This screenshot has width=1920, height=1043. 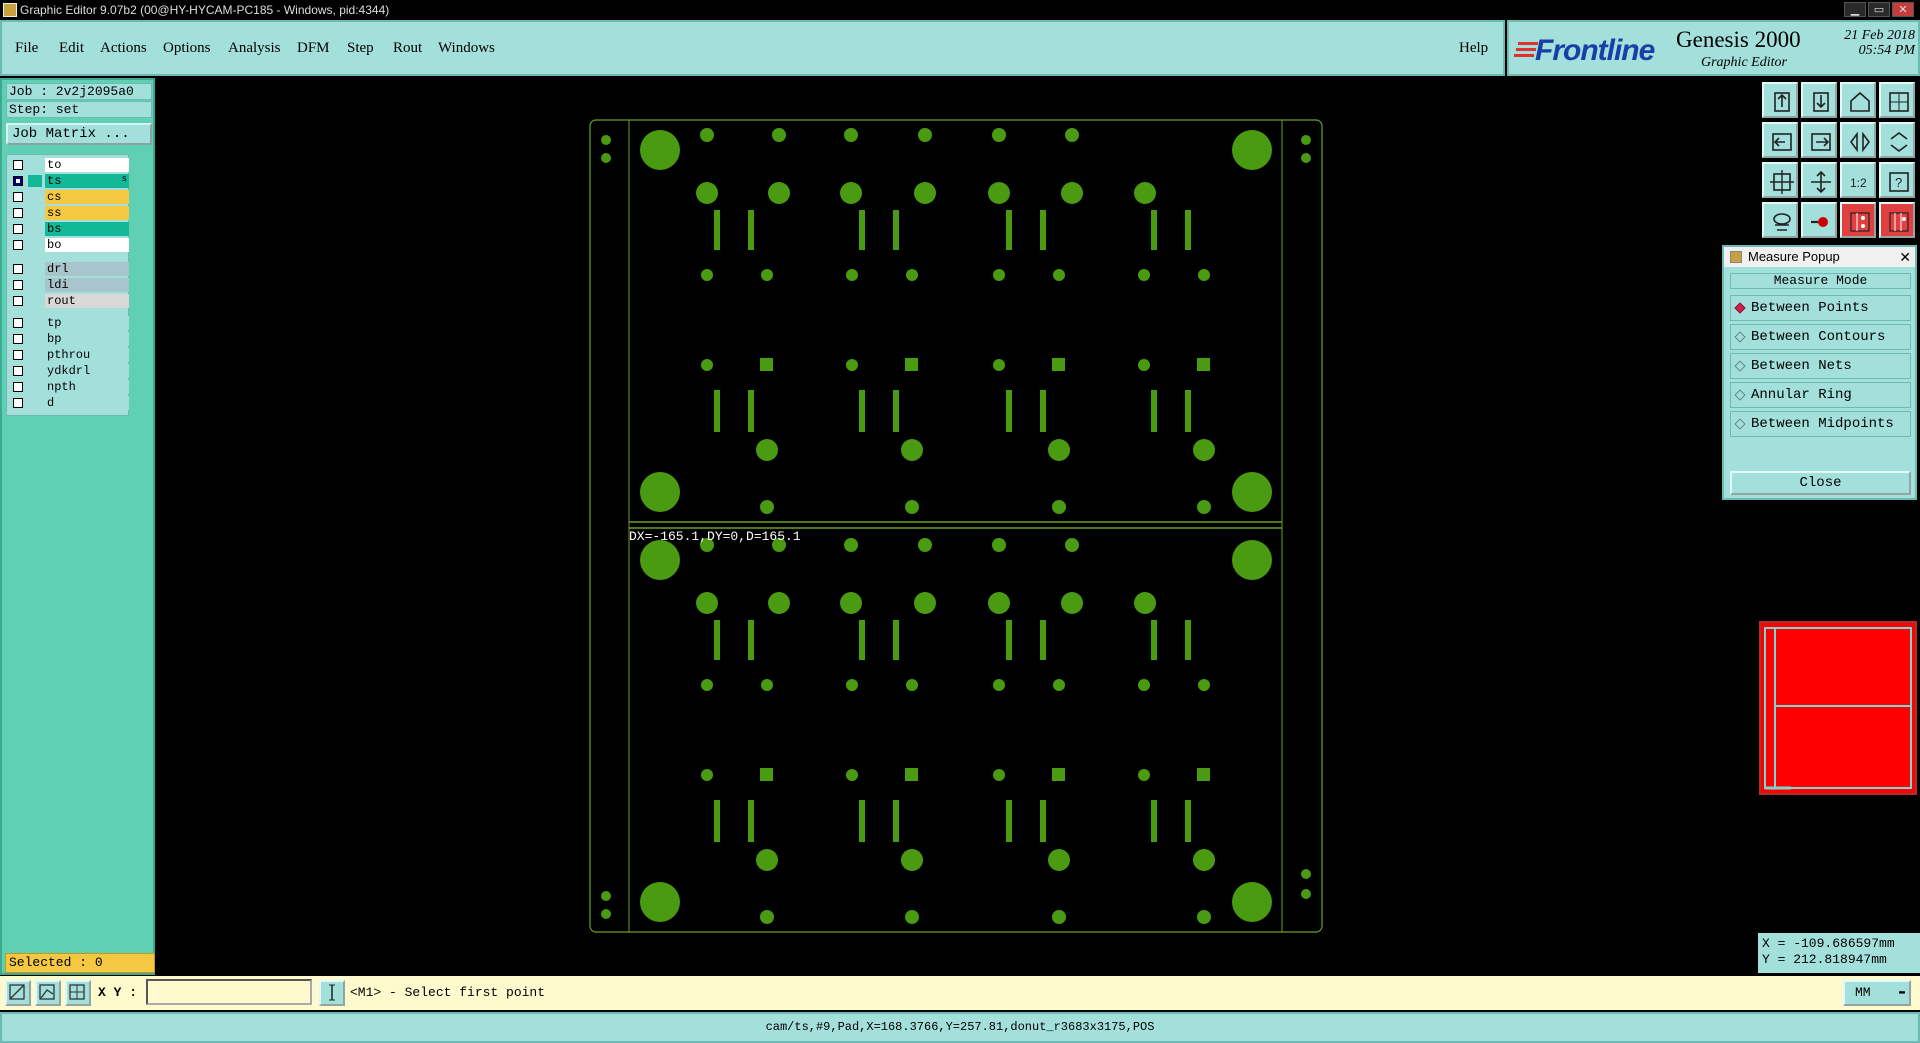 I want to click on minimize-button: ▁, so click(x=1855, y=9).